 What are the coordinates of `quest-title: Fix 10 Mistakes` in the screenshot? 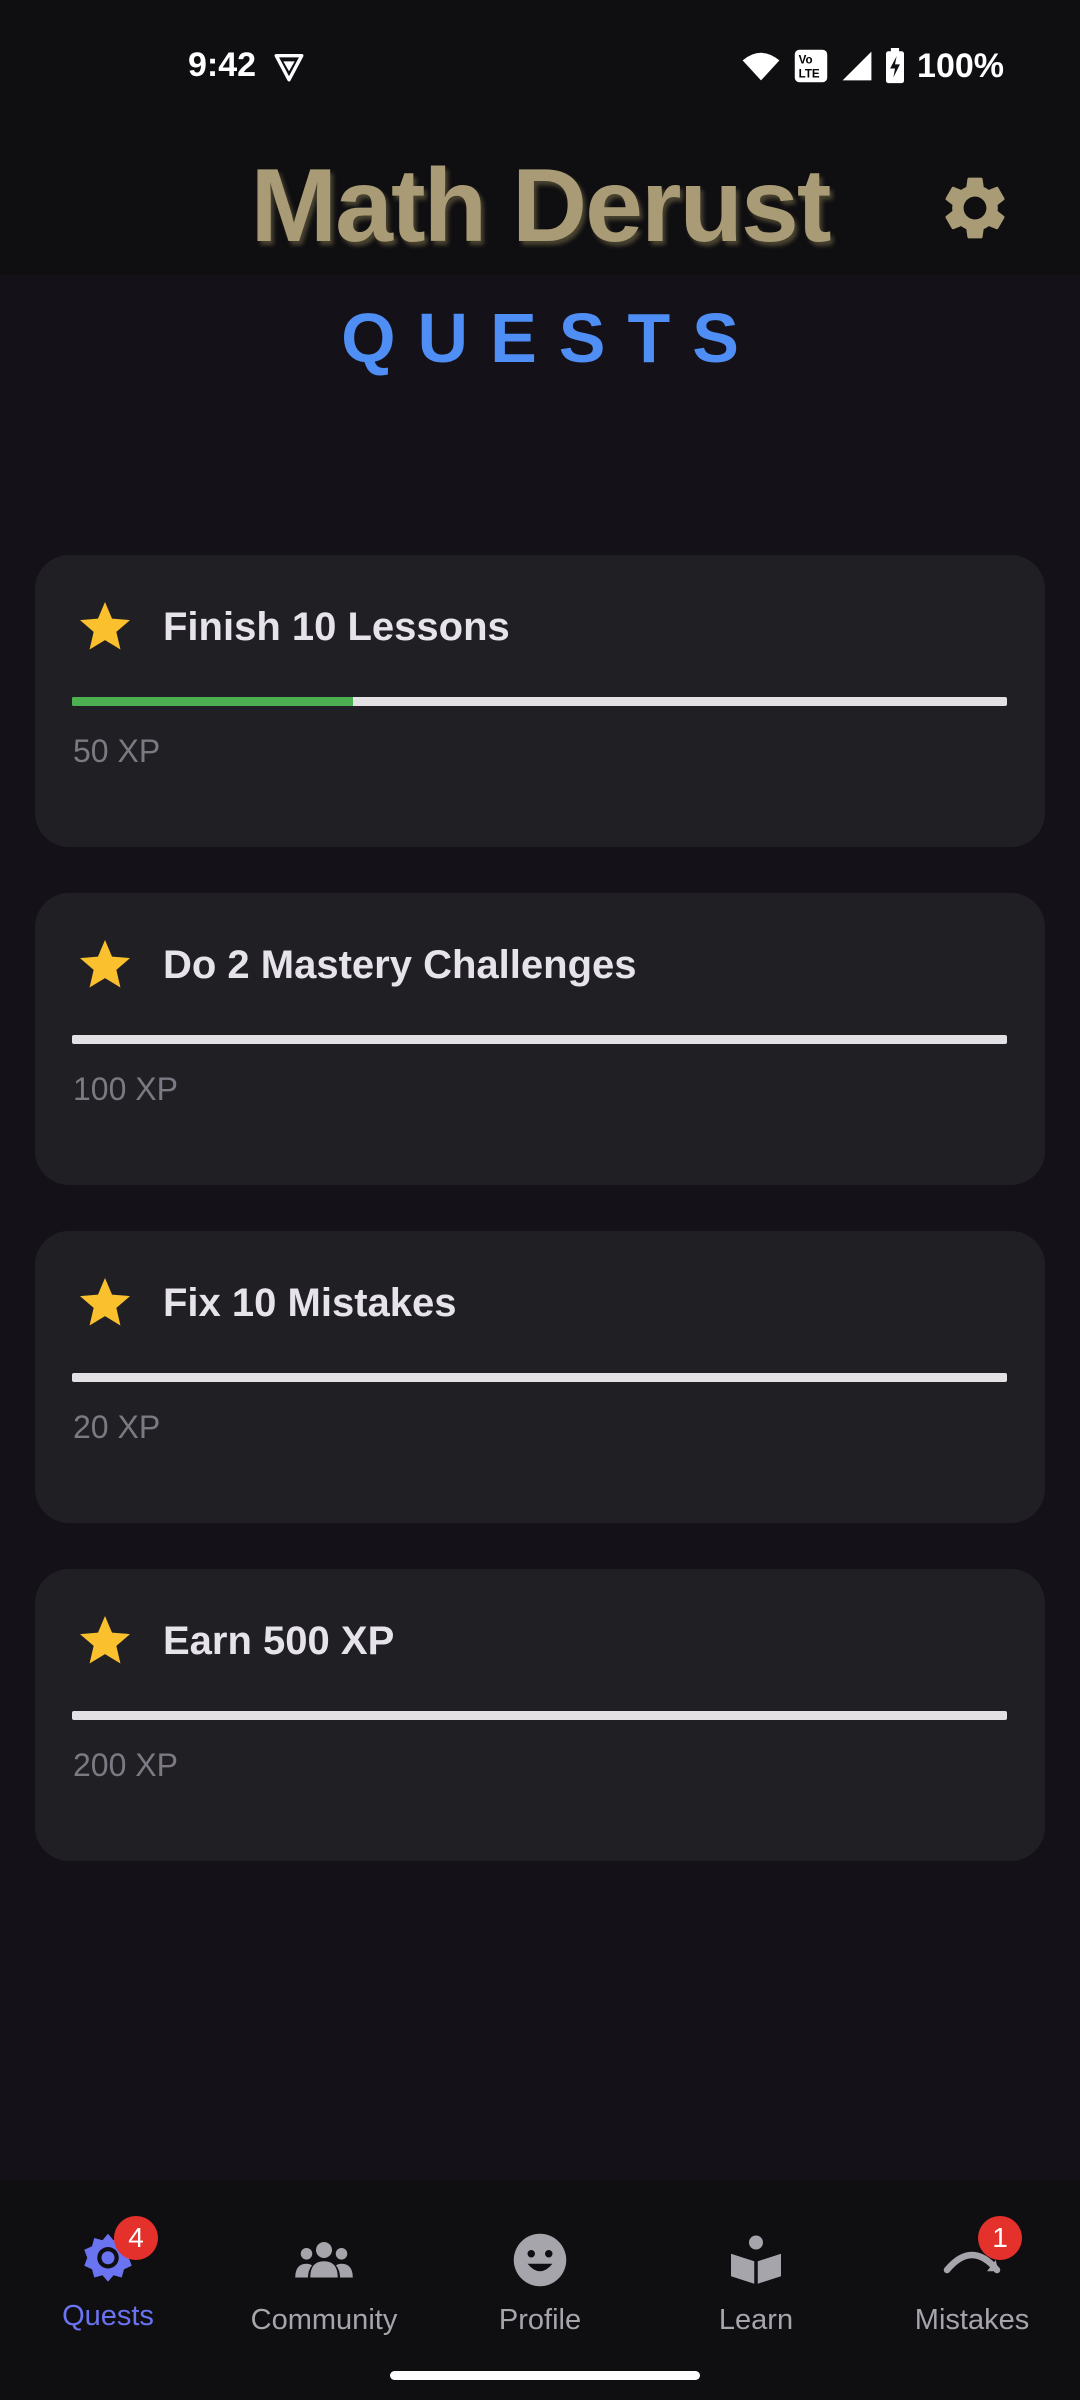 It's located at (310, 1303).